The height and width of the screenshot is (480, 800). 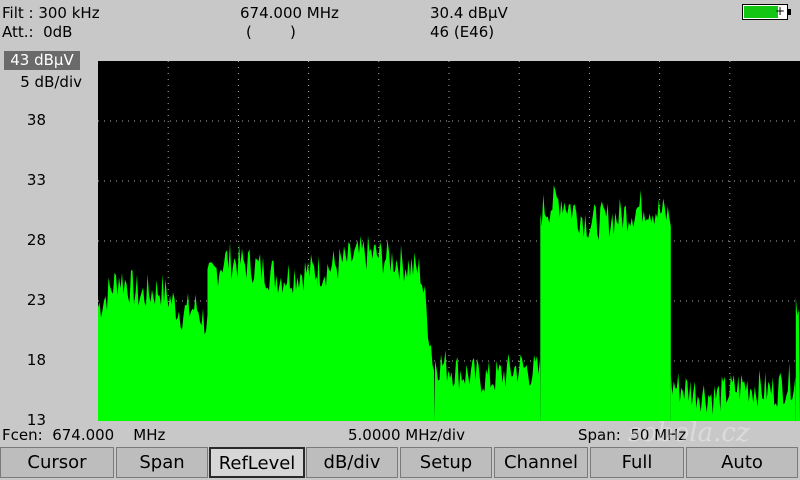 I want to click on y-tick-label: 23, so click(x=36, y=300).